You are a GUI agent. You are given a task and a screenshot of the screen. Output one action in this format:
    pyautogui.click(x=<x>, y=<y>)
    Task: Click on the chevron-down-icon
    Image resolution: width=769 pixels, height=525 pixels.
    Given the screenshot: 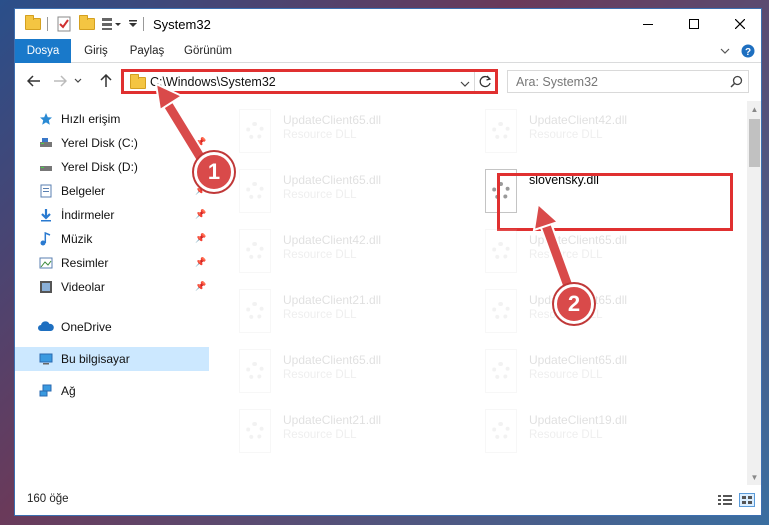 What is the action you would take?
    pyautogui.click(x=465, y=84)
    